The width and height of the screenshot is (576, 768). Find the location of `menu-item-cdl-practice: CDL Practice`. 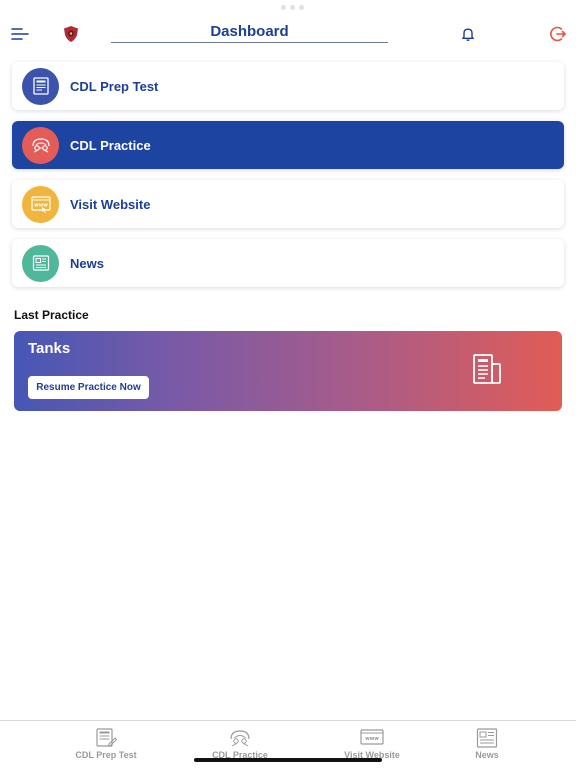

menu-item-cdl-practice: CDL Practice is located at coordinates (288, 145).